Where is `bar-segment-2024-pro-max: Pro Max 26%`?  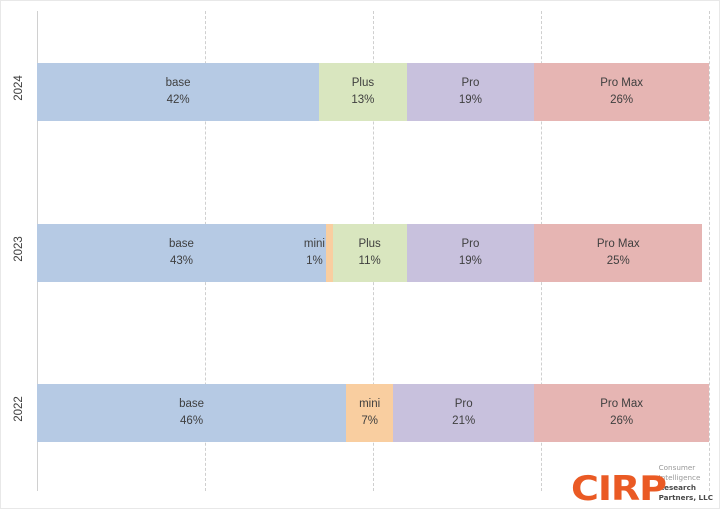
bar-segment-2024-pro-max: Pro Max 26% is located at coordinates (621, 92).